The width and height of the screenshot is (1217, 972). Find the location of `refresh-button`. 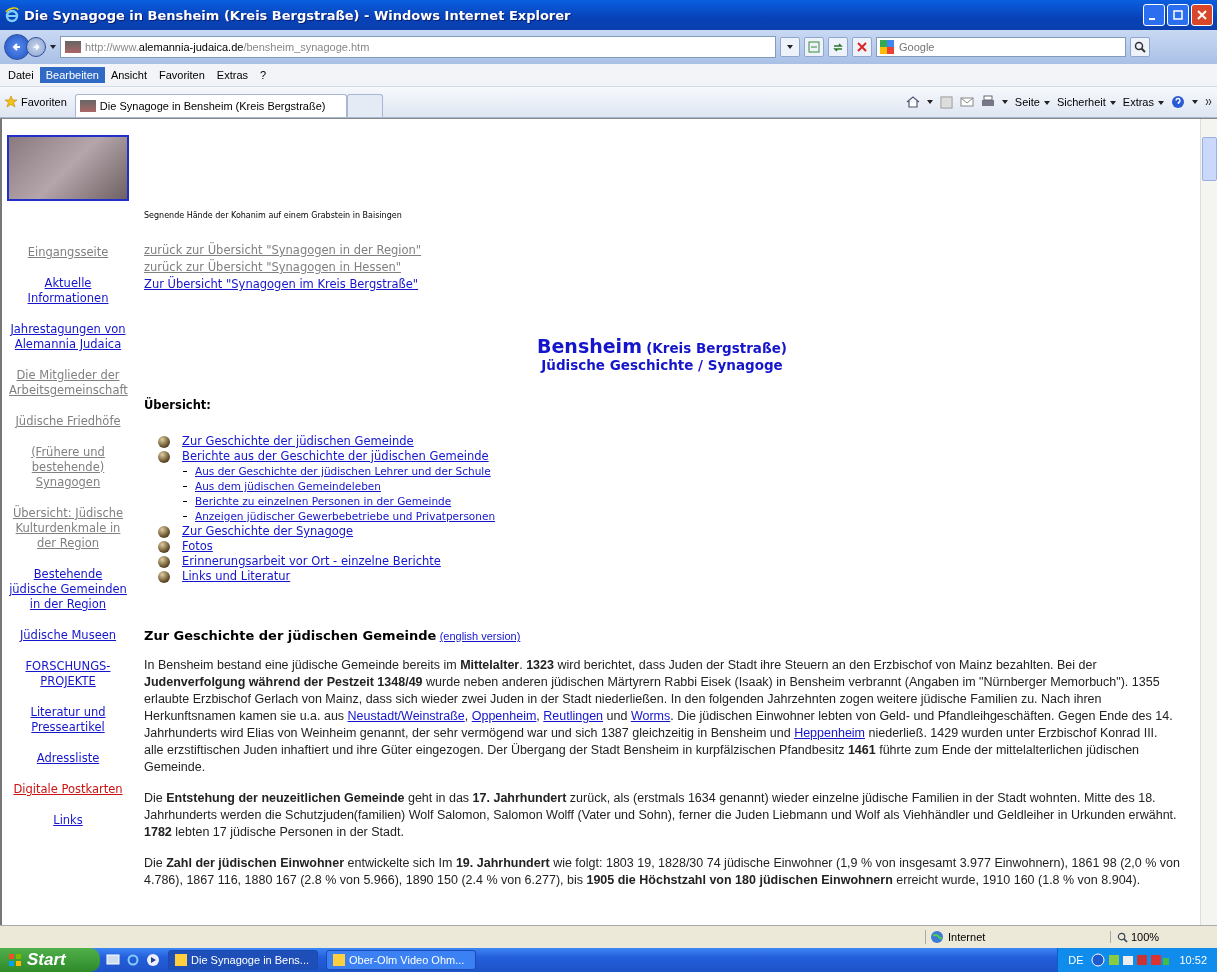

refresh-button is located at coordinates (838, 47).